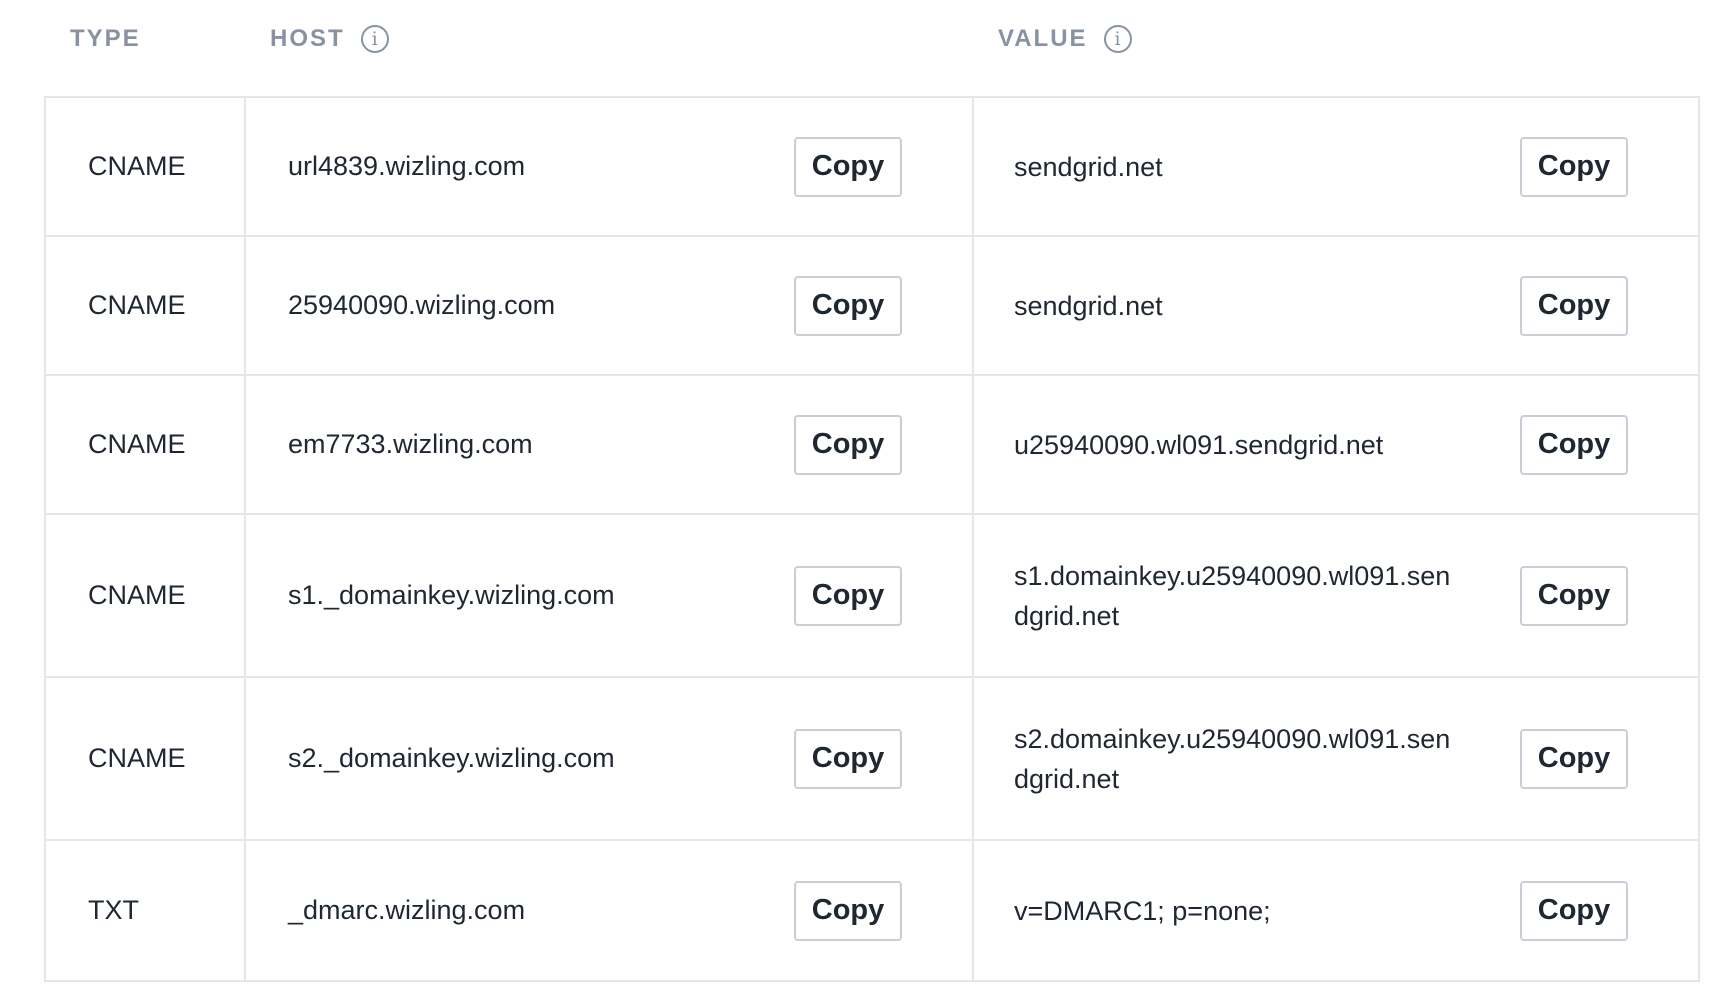  I want to click on value-cell: v=DMARC1; p=none; Copy, so click(1336, 910).